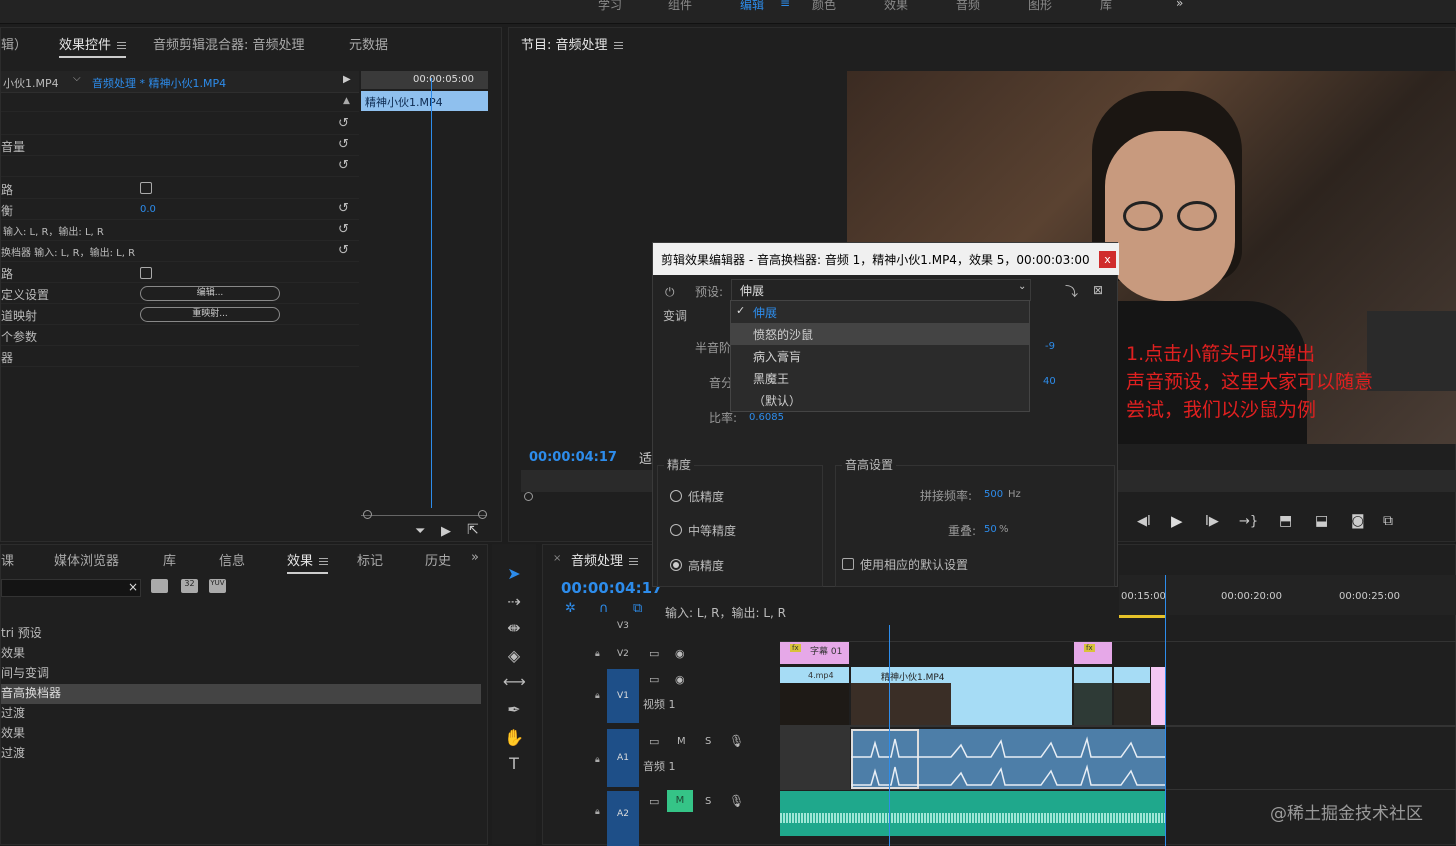 The height and width of the screenshot is (846, 1456). What do you see at coordinates (232, 559) in the screenshot?
I see `tab-info: 信息` at bounding box center [232, 559].